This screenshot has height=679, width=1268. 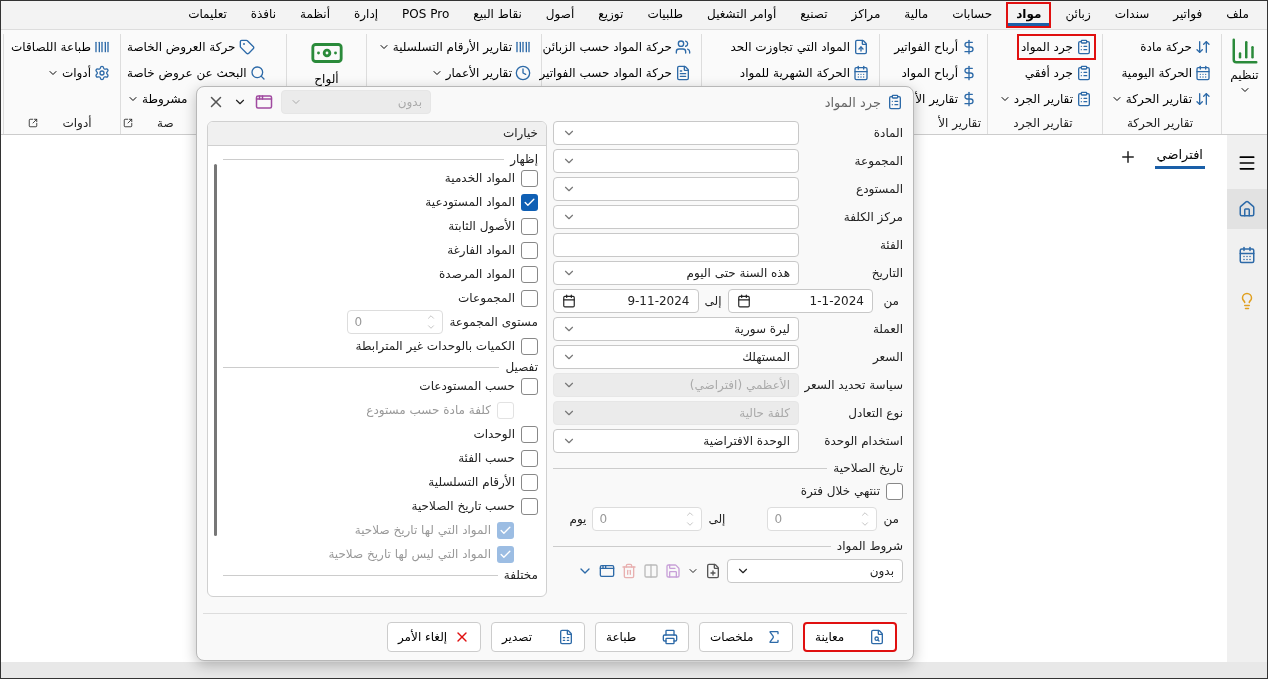 I want to click on field-label: الفئة, so click(x=890, y=245).